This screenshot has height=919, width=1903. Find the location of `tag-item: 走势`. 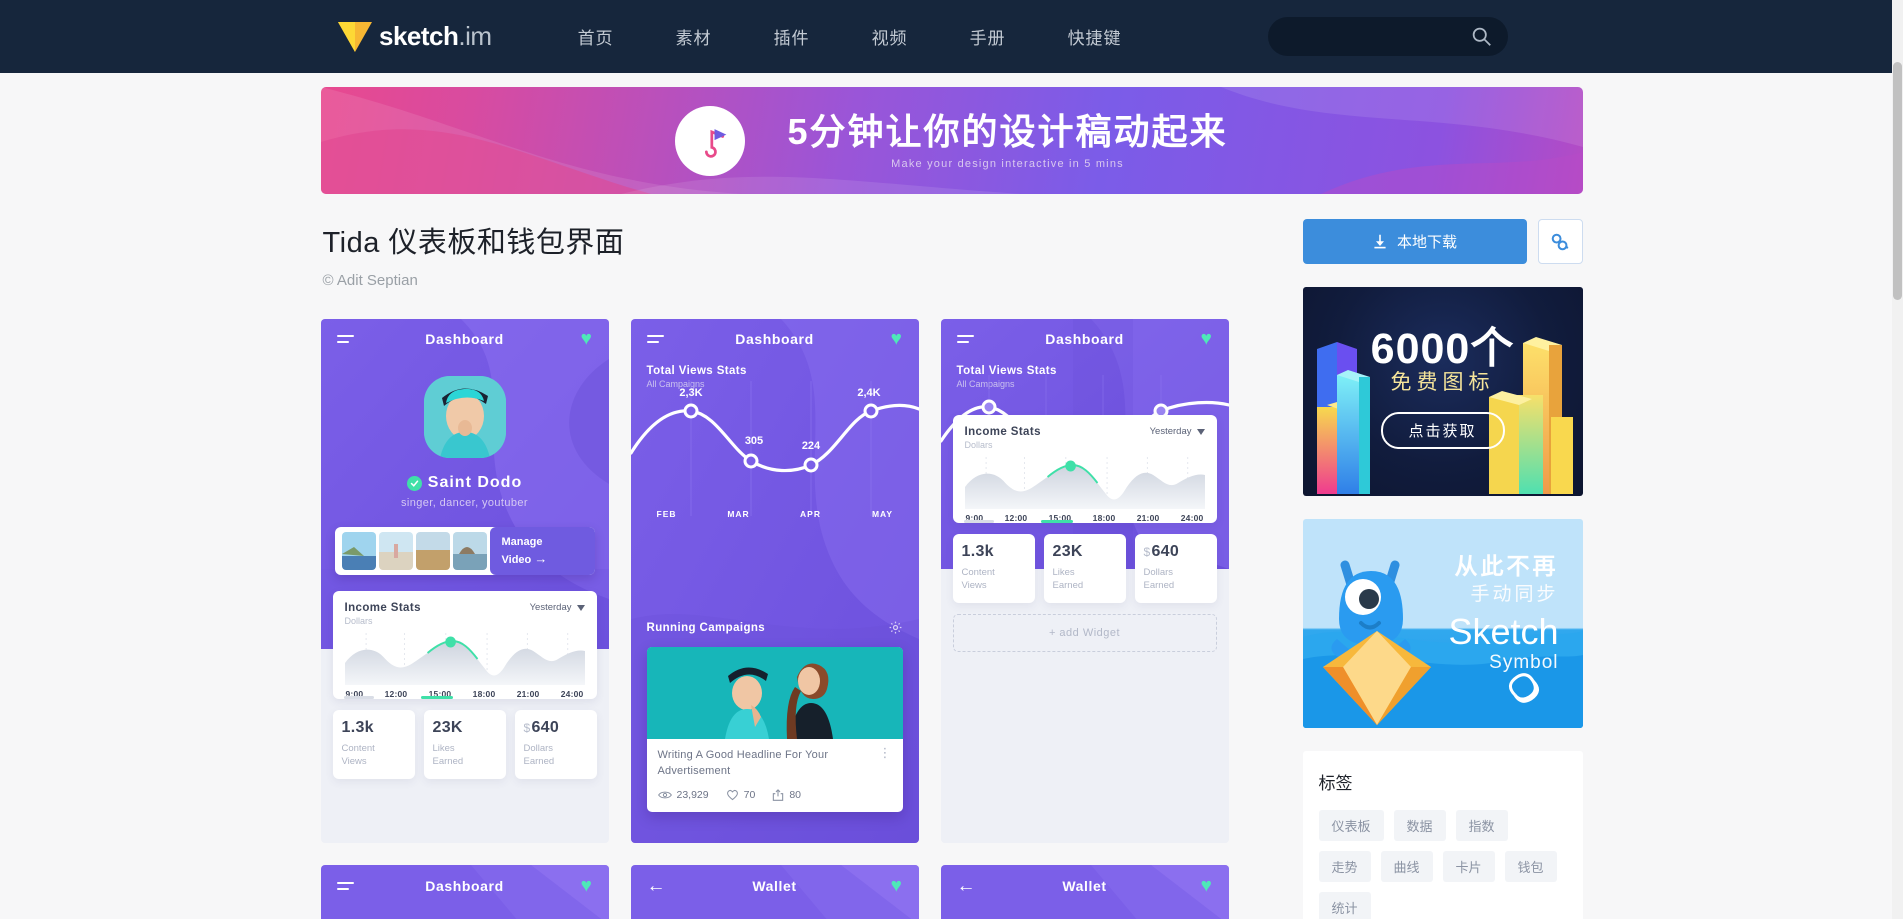

tag-item: 走势 is located at coordinates (1344, 866).